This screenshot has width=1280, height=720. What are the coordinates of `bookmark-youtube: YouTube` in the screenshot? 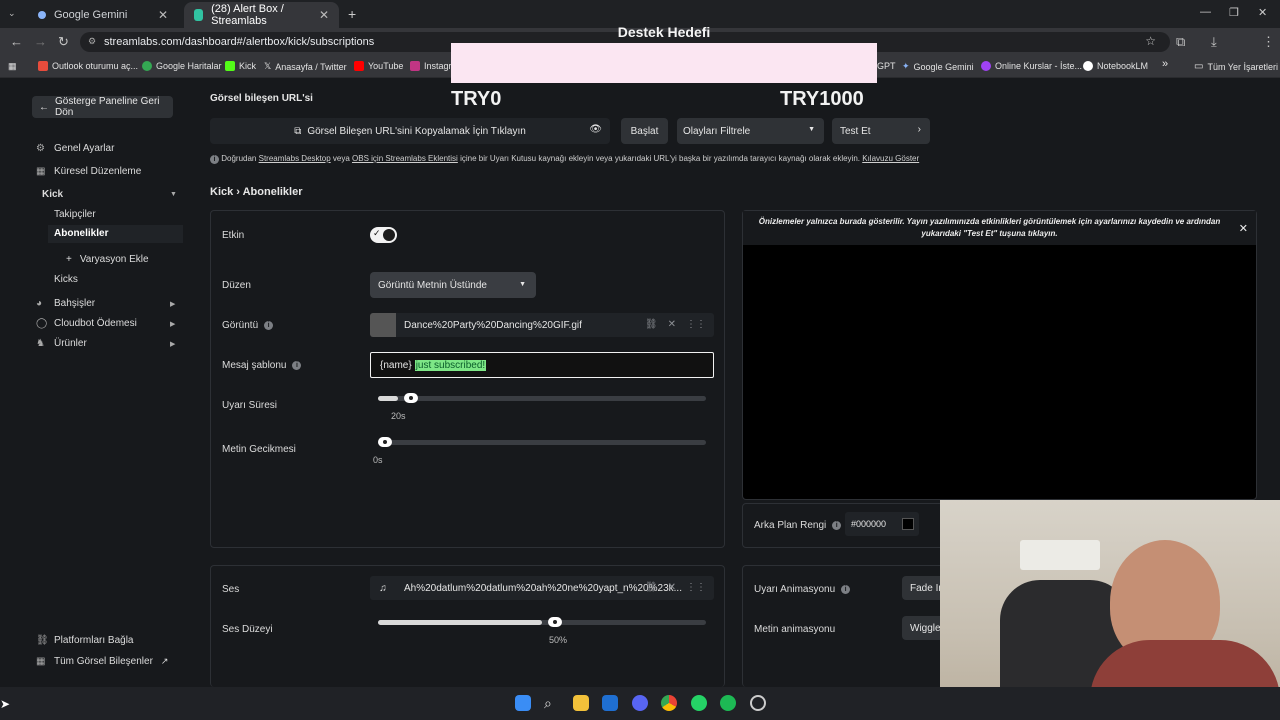 It's located at (378, 66).